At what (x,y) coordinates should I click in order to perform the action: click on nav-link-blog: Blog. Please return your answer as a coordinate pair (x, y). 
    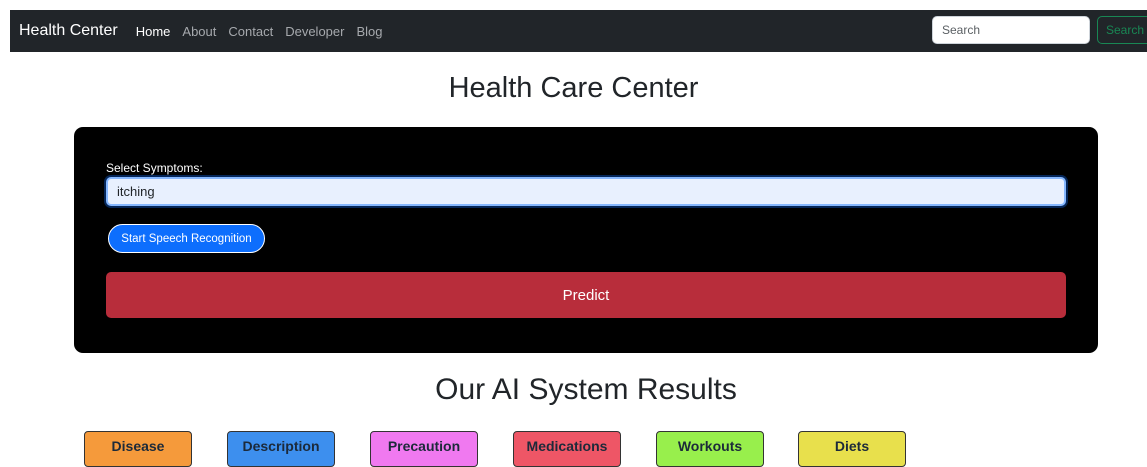
    Looking at the image, I should click on (369, 31).